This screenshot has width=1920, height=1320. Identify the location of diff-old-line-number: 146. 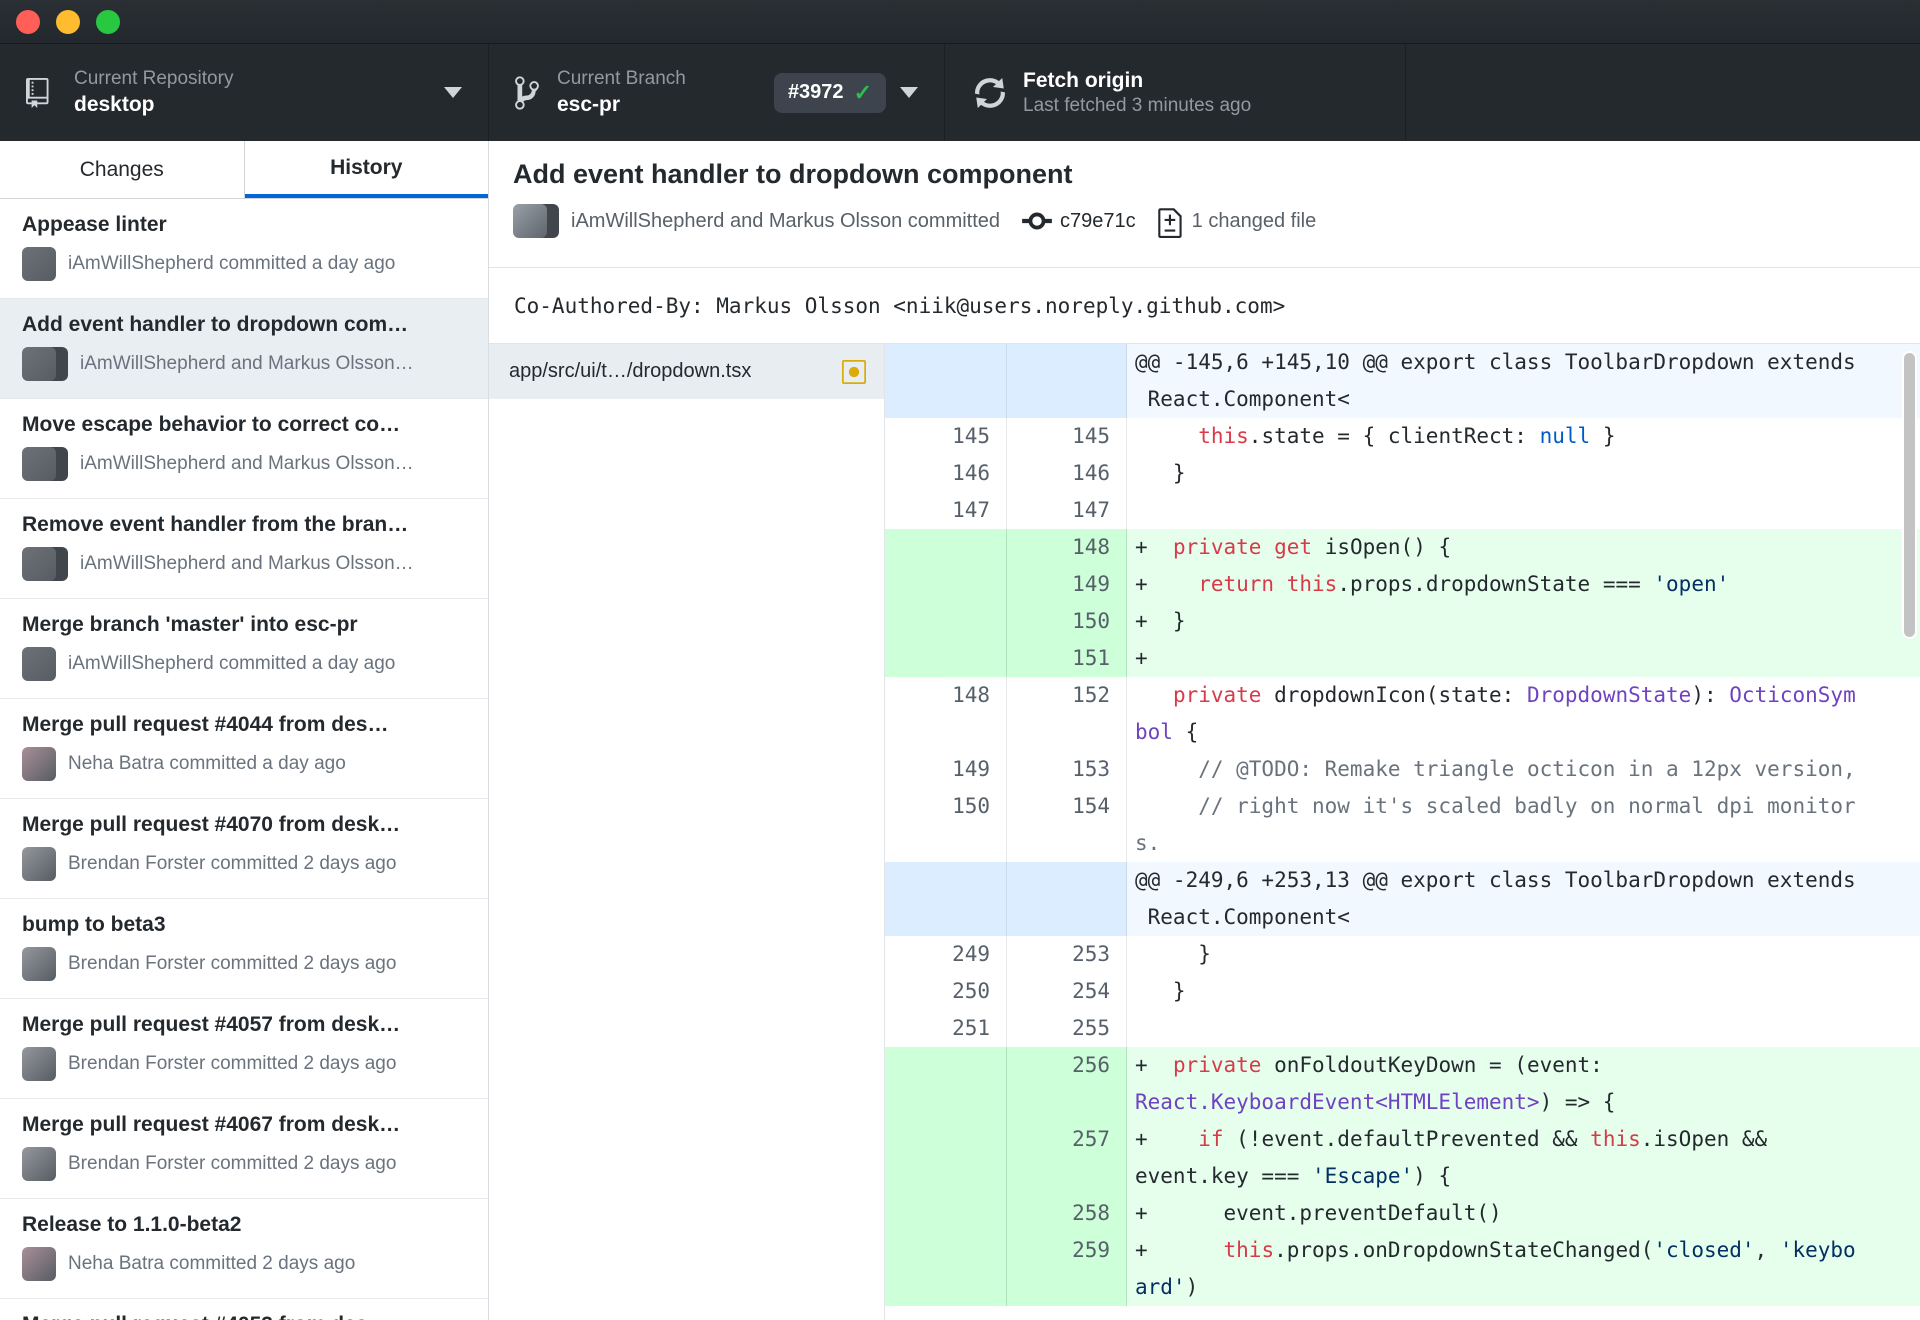
(946, 473).